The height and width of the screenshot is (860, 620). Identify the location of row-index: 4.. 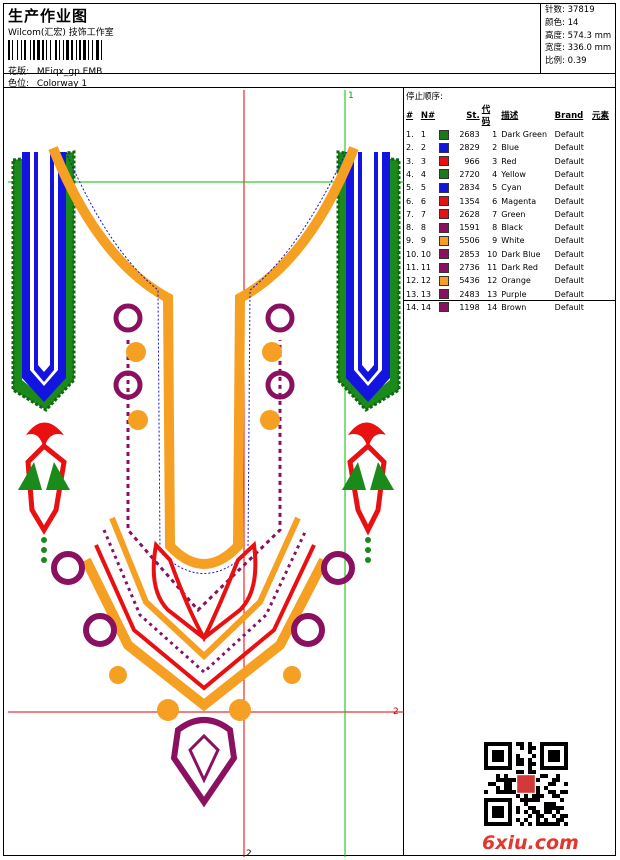
(410, 174).